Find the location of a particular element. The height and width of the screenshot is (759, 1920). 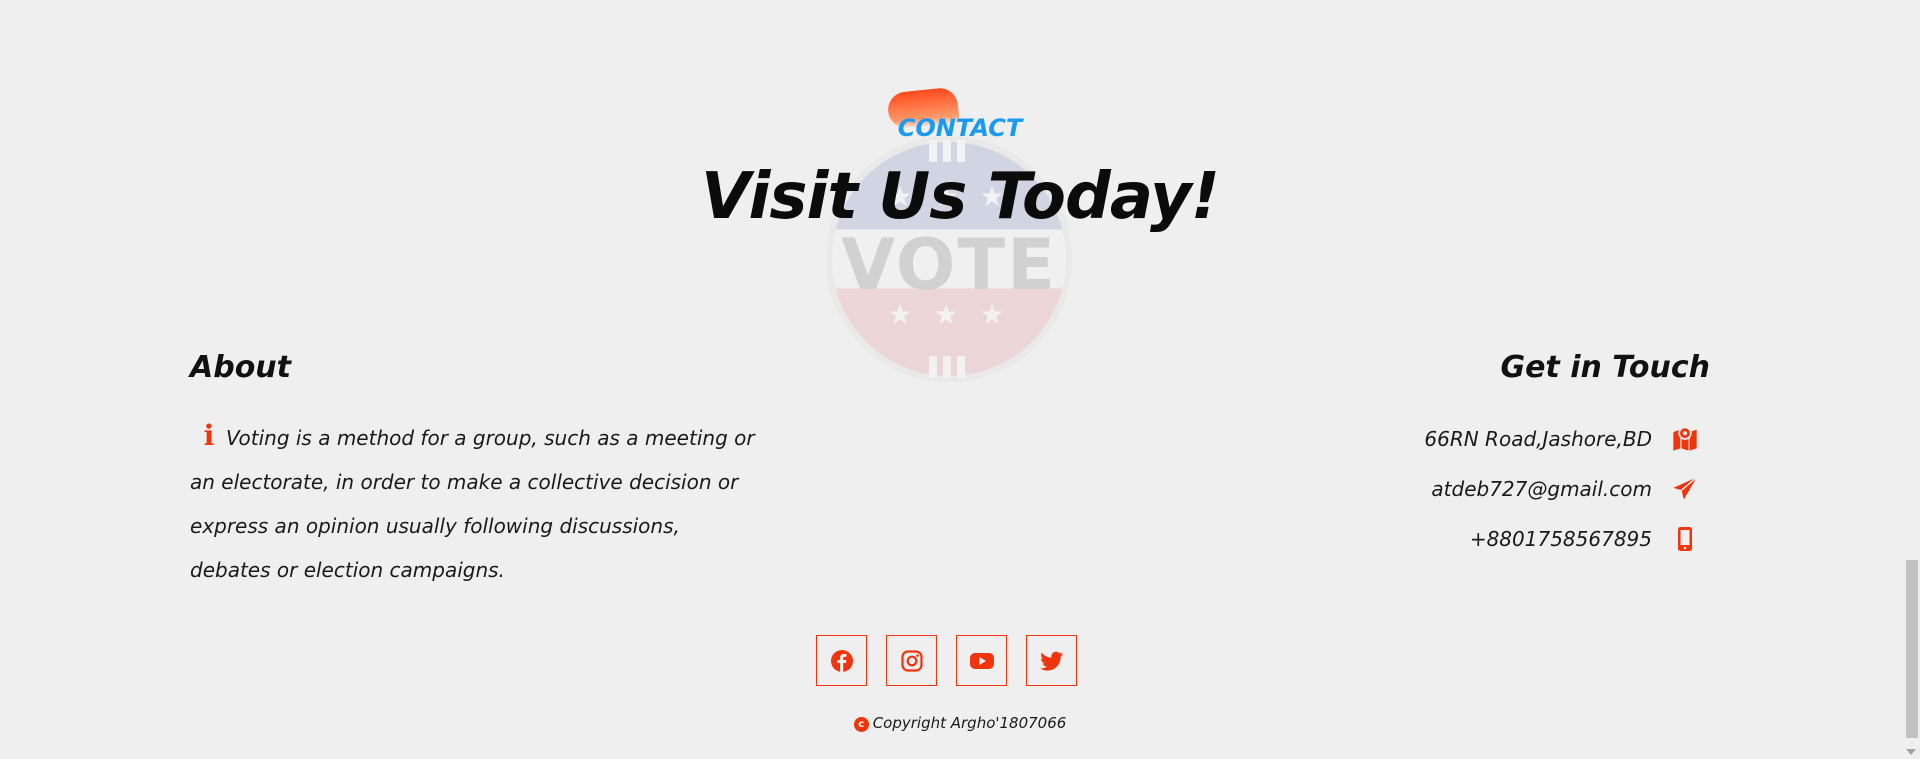

mobile-icon is located at coordinates (1685, 539).